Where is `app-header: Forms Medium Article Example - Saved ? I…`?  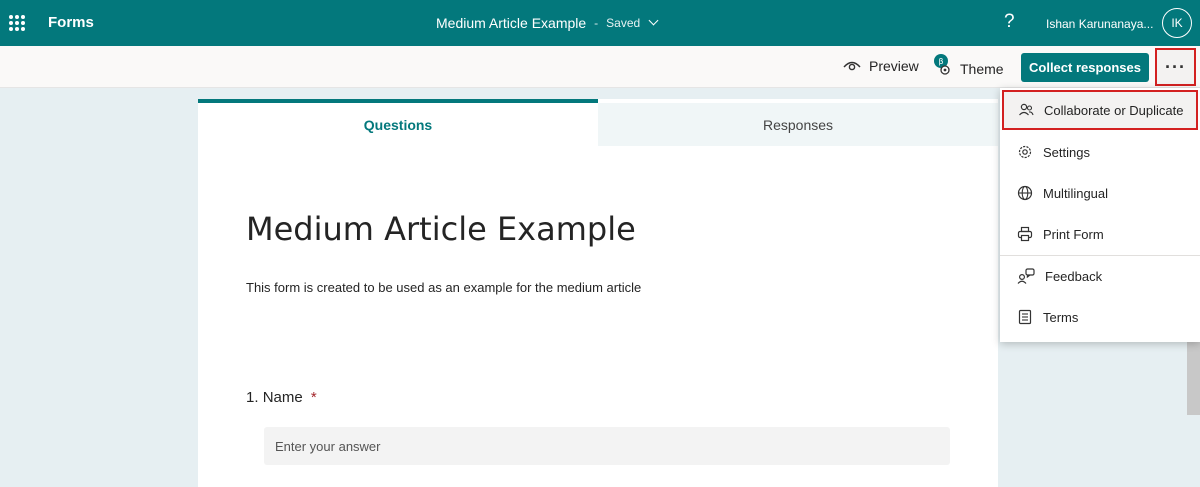 app-header: Forms Medium Article Example - Saved ? I… is located at coordinates (600, 23).